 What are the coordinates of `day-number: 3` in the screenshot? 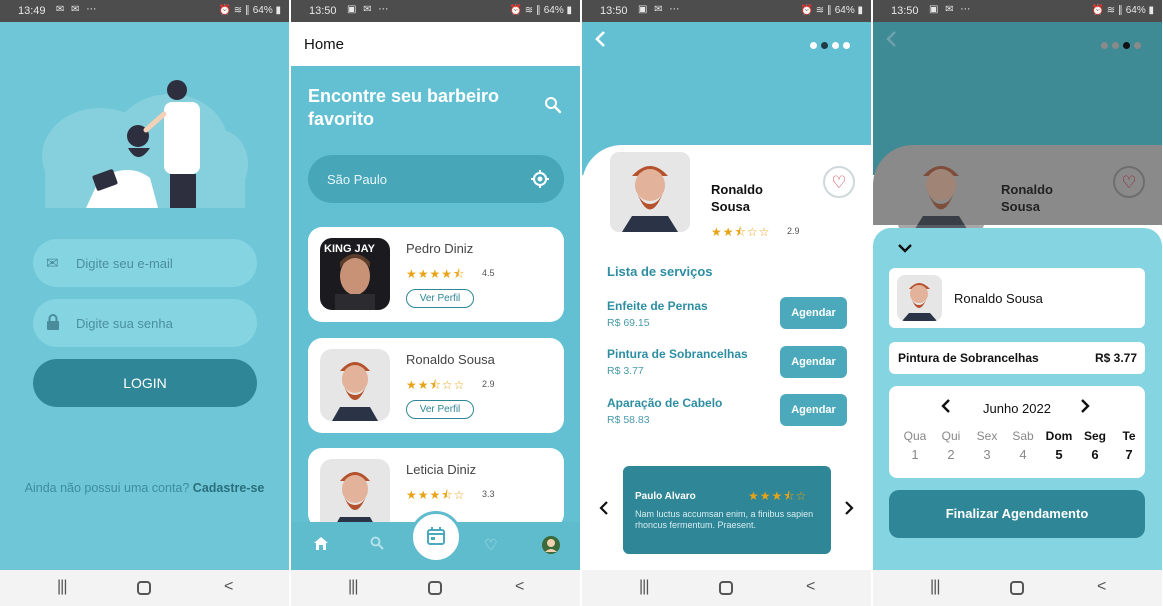 It's located at (987, 454).